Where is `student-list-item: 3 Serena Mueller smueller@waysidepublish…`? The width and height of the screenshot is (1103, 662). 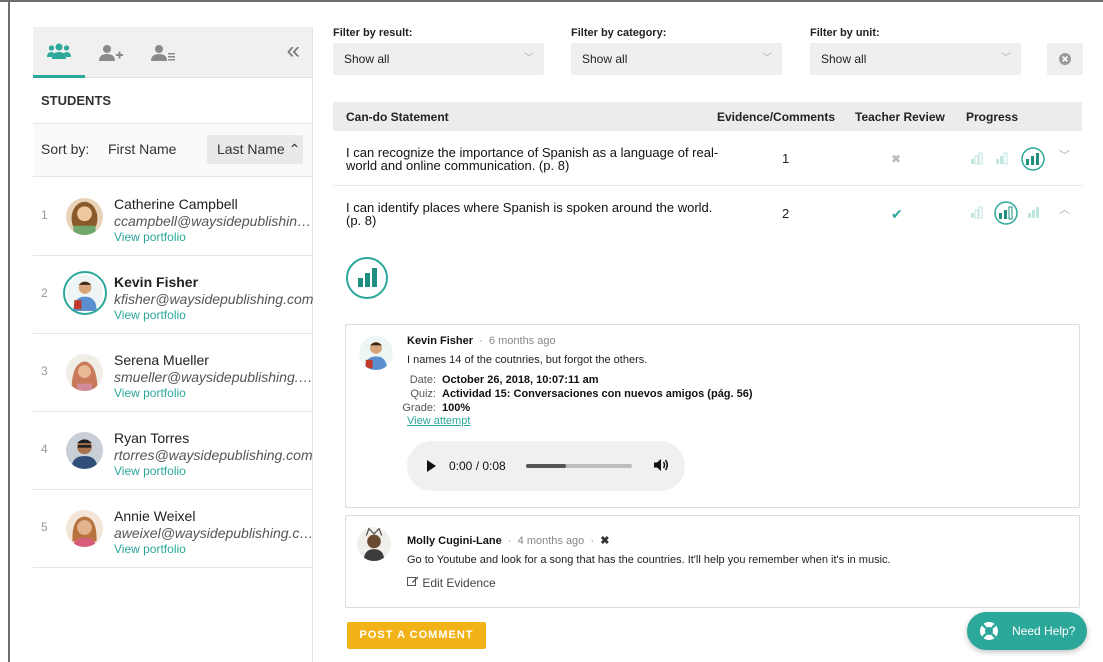
student-list-item: 3 Serena Mueller smueller@waysidepublish… is located at coordinates (173, 373).